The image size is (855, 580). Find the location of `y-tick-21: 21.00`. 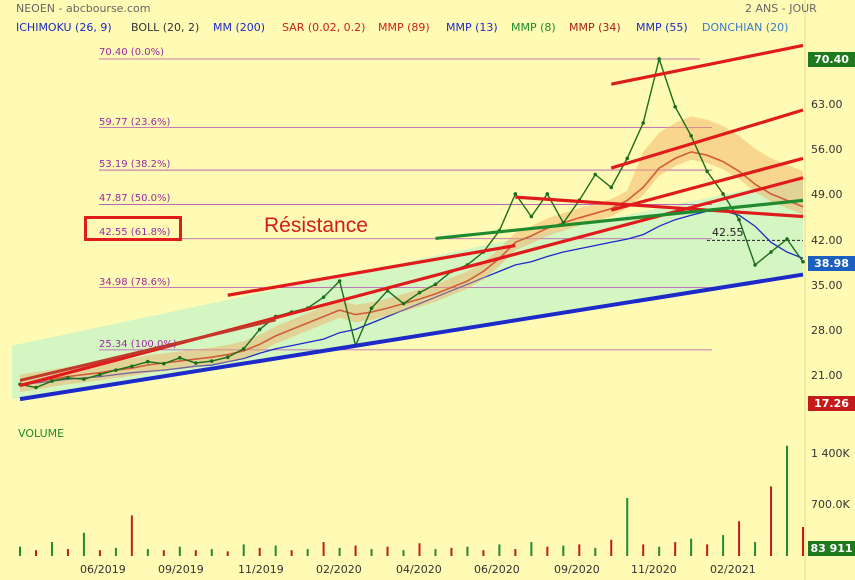

y-tick-21: 21.00 is located at coordinates (827, 375).